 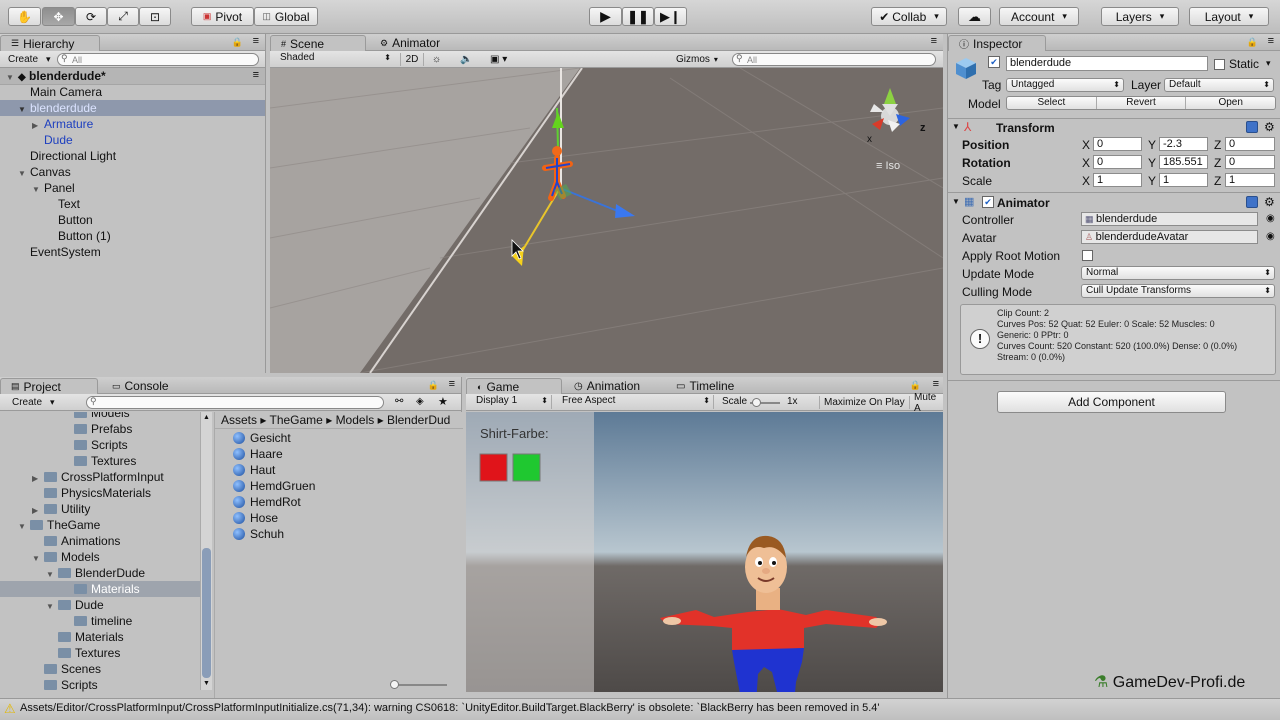 What do you see at coordinates (72, 669) in the screenshot?
I see `folder-scenes: Scenes` at bounding box center [72, 669].